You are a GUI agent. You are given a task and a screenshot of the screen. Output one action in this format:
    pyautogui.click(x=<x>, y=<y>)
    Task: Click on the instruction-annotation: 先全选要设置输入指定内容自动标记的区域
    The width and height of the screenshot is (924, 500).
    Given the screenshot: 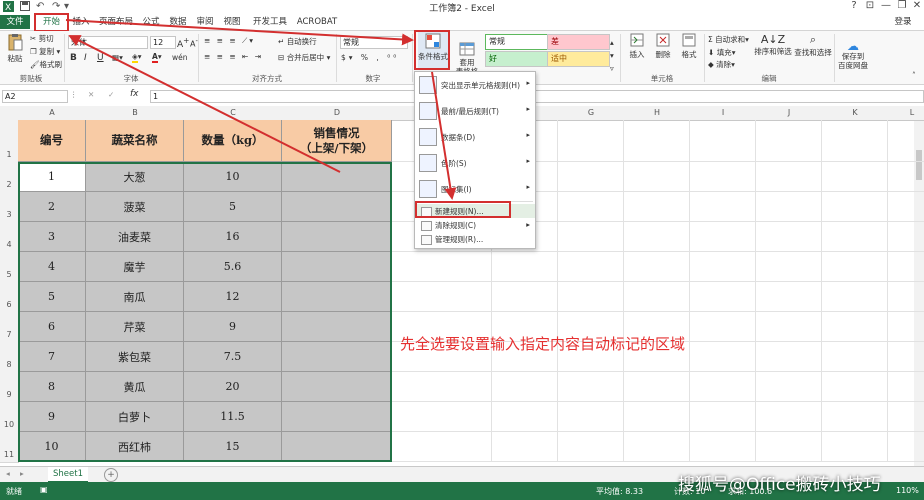 What is the action you would take?
    pyautogui.click(x=543, y=344)
    